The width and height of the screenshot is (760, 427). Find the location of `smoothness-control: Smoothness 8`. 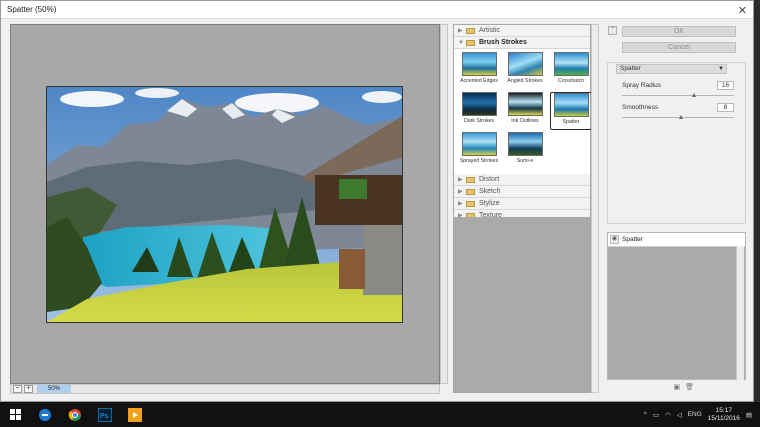

smoothness-control: Smoothness 8 is located at coordinates (678, 111).